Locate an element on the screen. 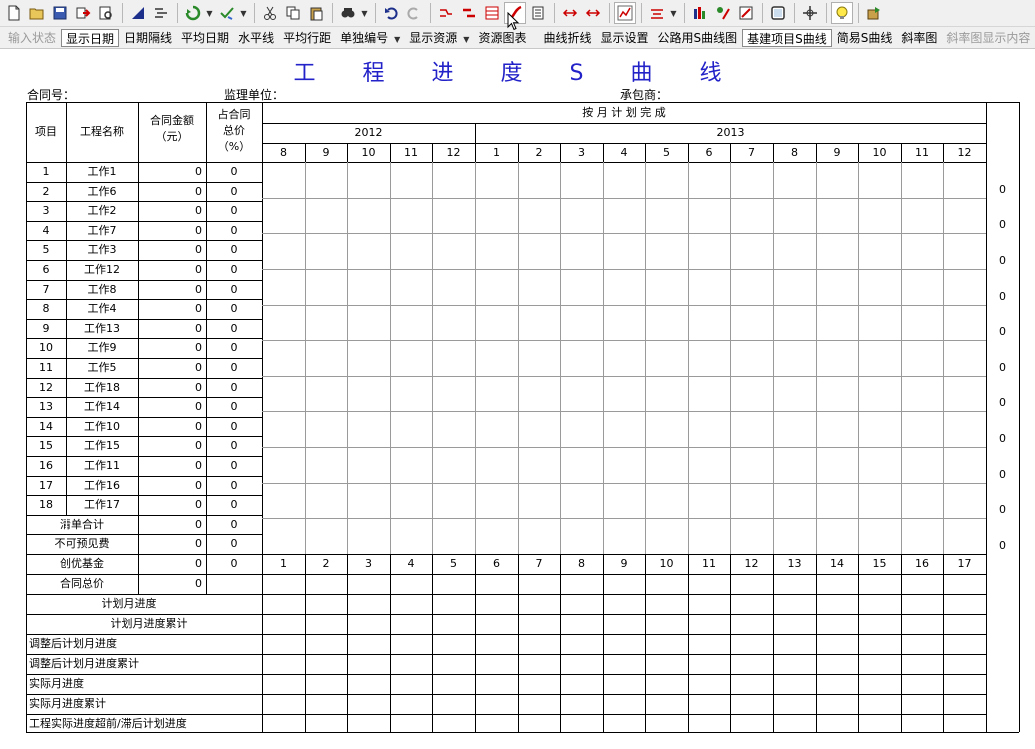 Image resolution: width=1035 pixels, height=749 pixels. align-button is located at coordinates (161, 13).